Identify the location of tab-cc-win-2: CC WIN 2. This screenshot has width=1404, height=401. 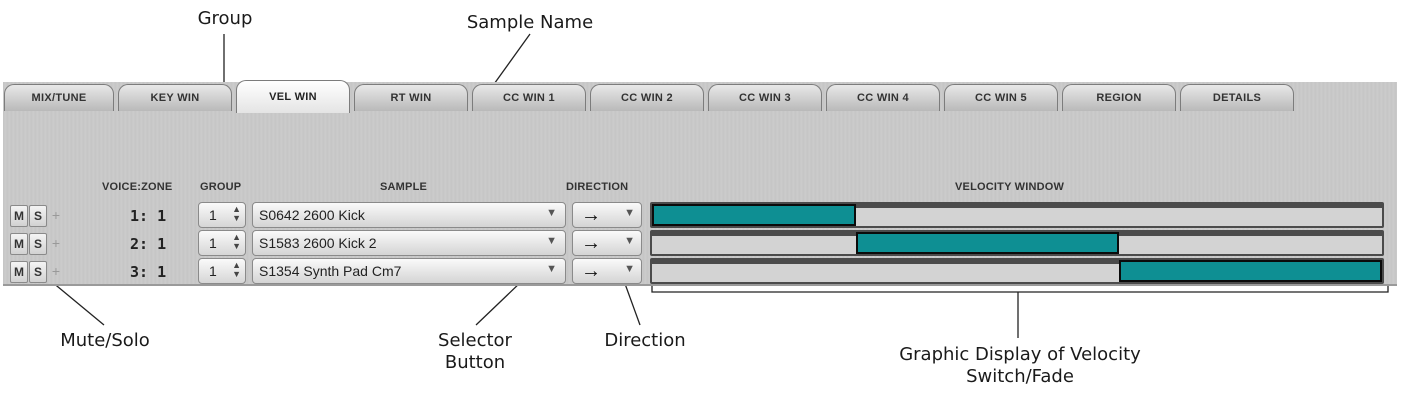
(647, 97).